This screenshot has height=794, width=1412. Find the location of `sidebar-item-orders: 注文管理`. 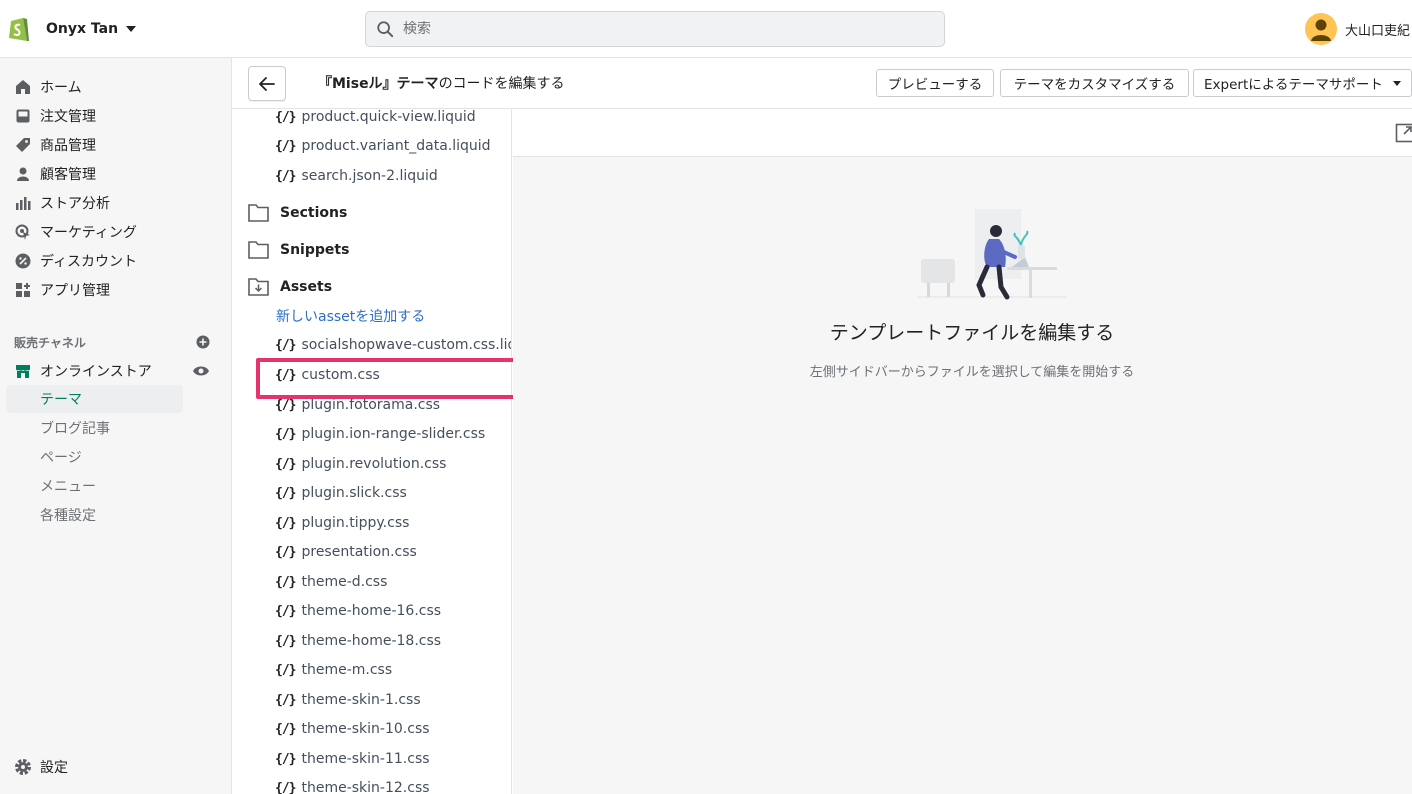

sidebar-item-orders: 注文管理 is located at coordinates (116, 115).